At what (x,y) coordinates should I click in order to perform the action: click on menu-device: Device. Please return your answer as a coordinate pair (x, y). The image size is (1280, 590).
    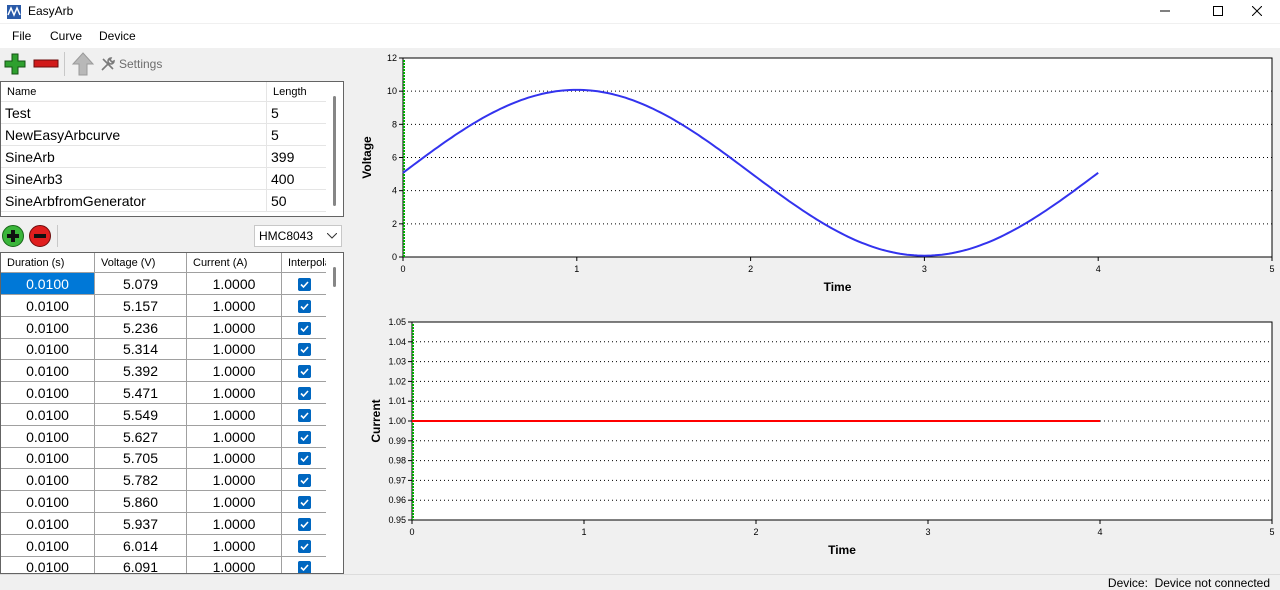
    Looking at the image, I should click on (117, 36).